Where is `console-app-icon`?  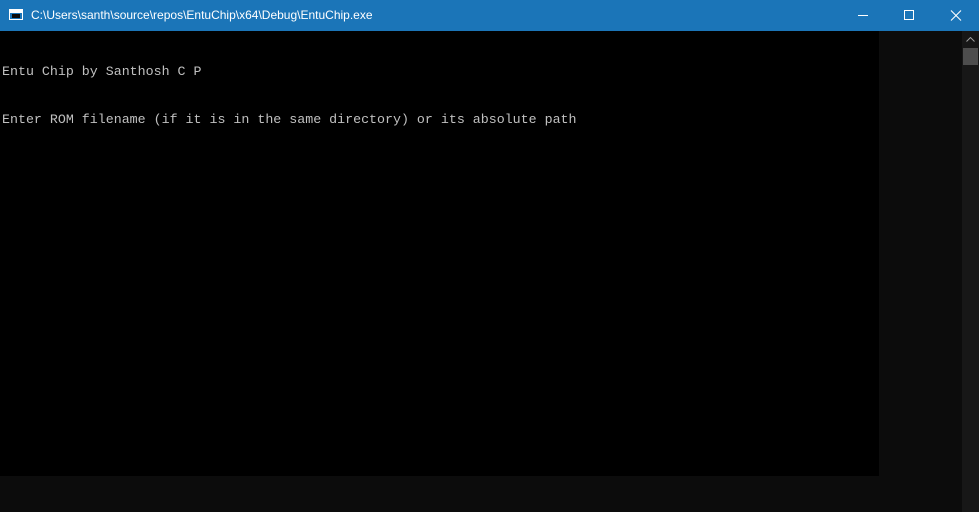
console-app-icon is located at coordinates (16, 14).